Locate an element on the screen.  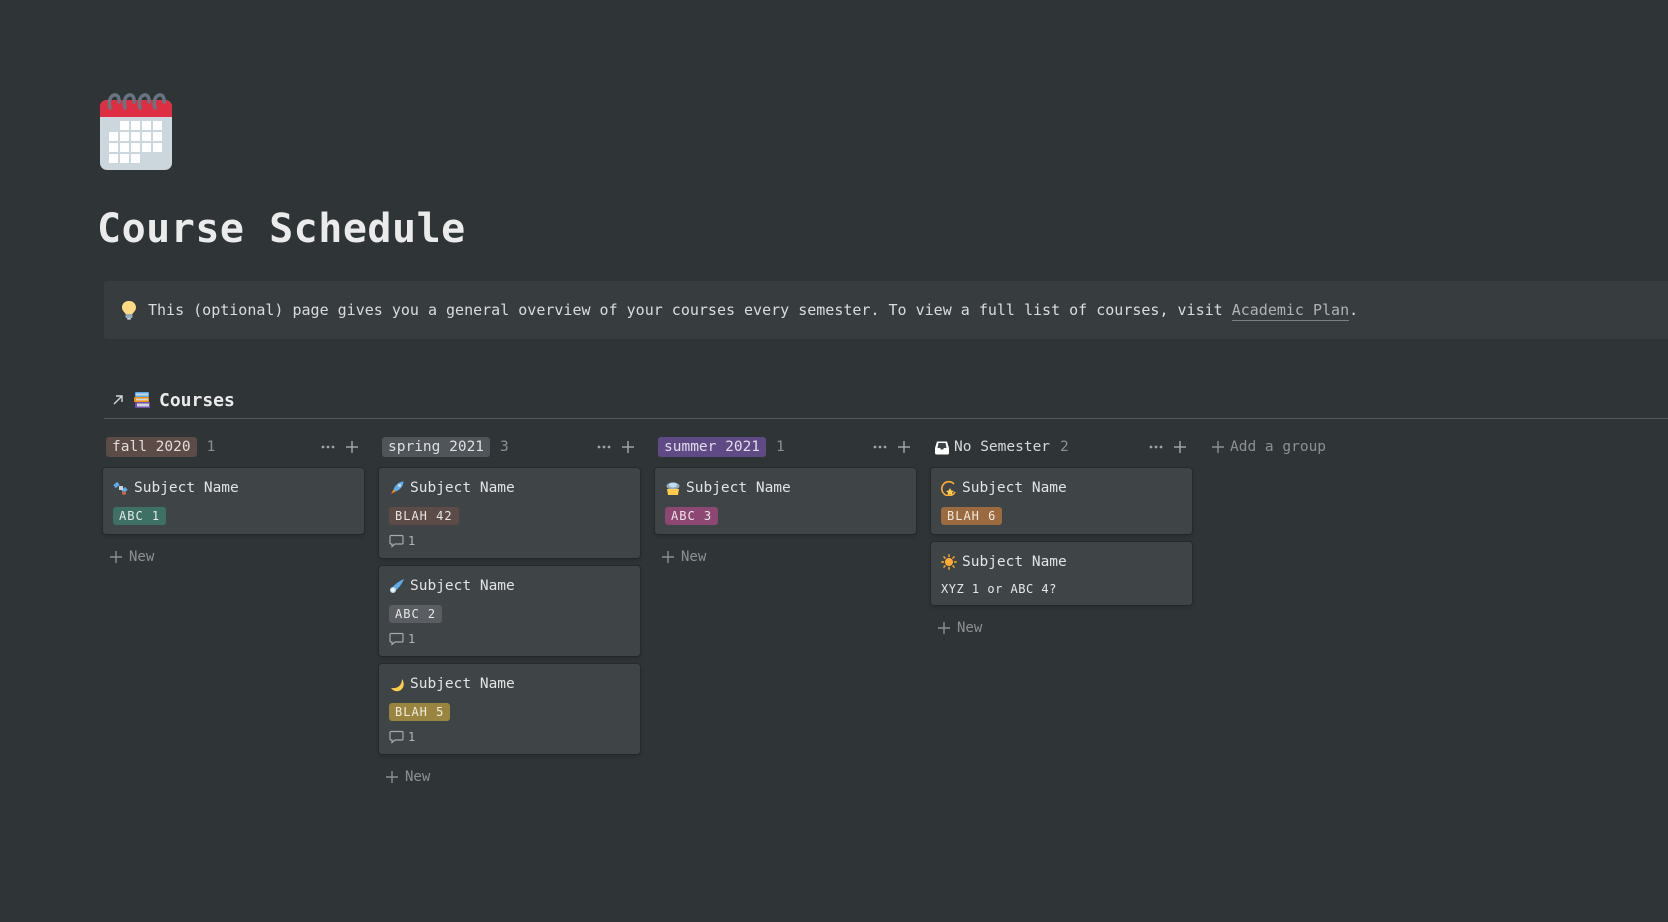
group-label: spring 2021 is located at coordinates (436, 447).